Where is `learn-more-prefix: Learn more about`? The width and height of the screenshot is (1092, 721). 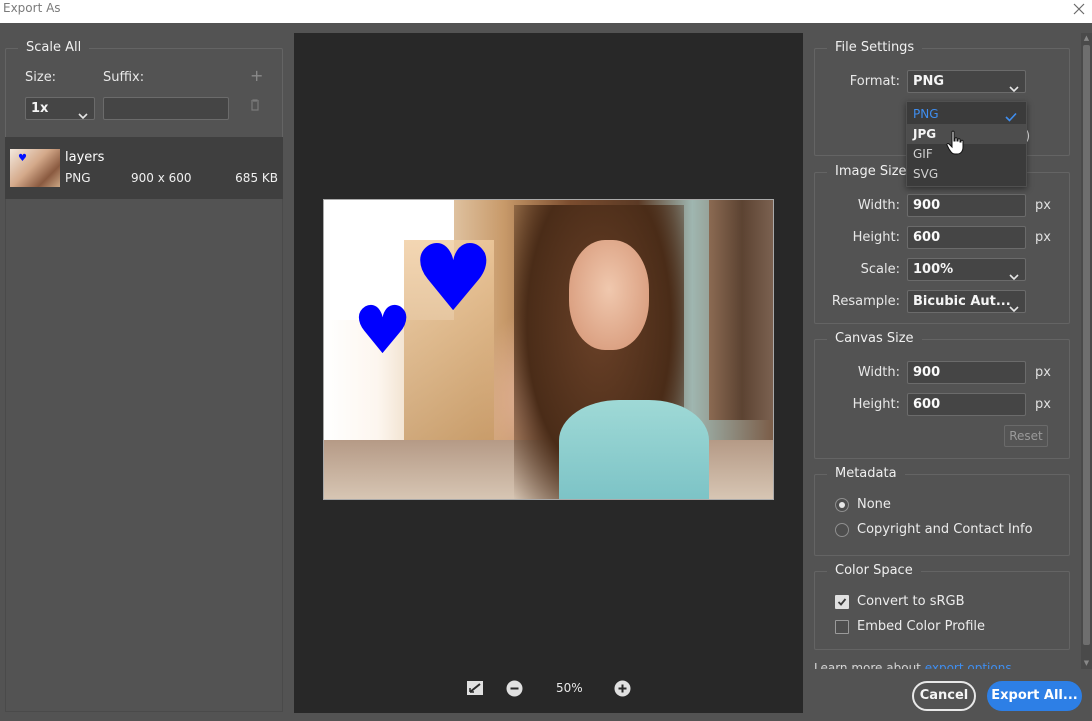 learn-more-prefix: Learn more about is located at coordinates (867, 665).